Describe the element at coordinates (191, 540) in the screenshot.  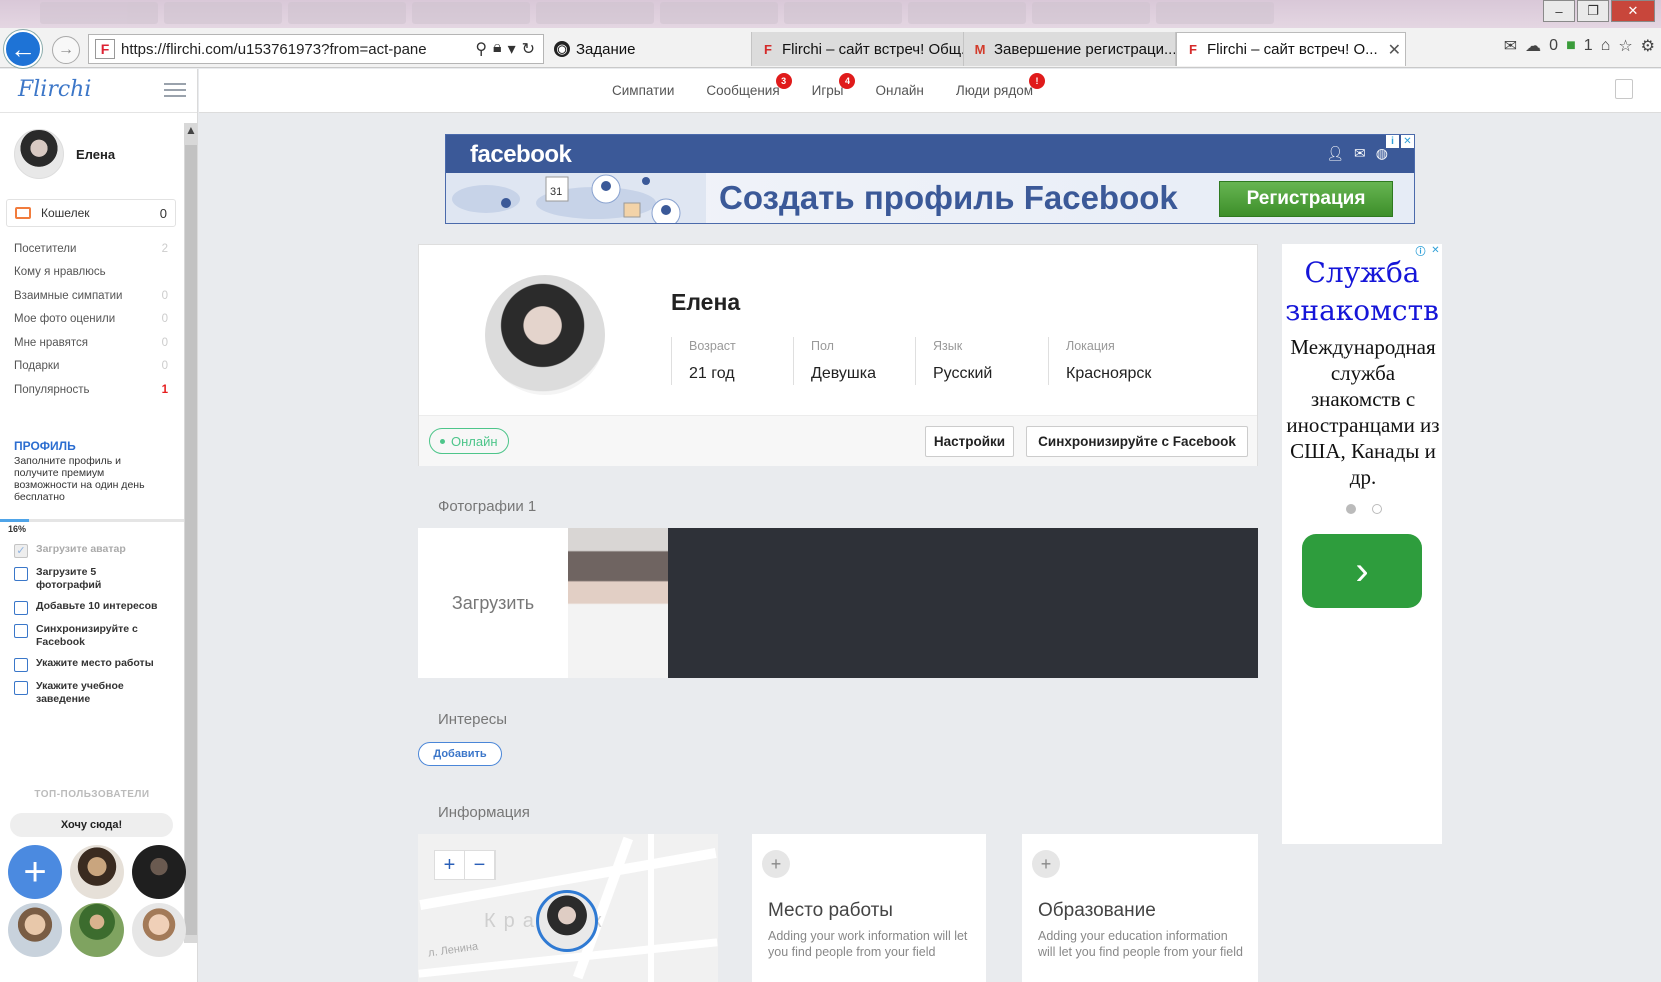
I see `scrollbar-thumb` at that location.